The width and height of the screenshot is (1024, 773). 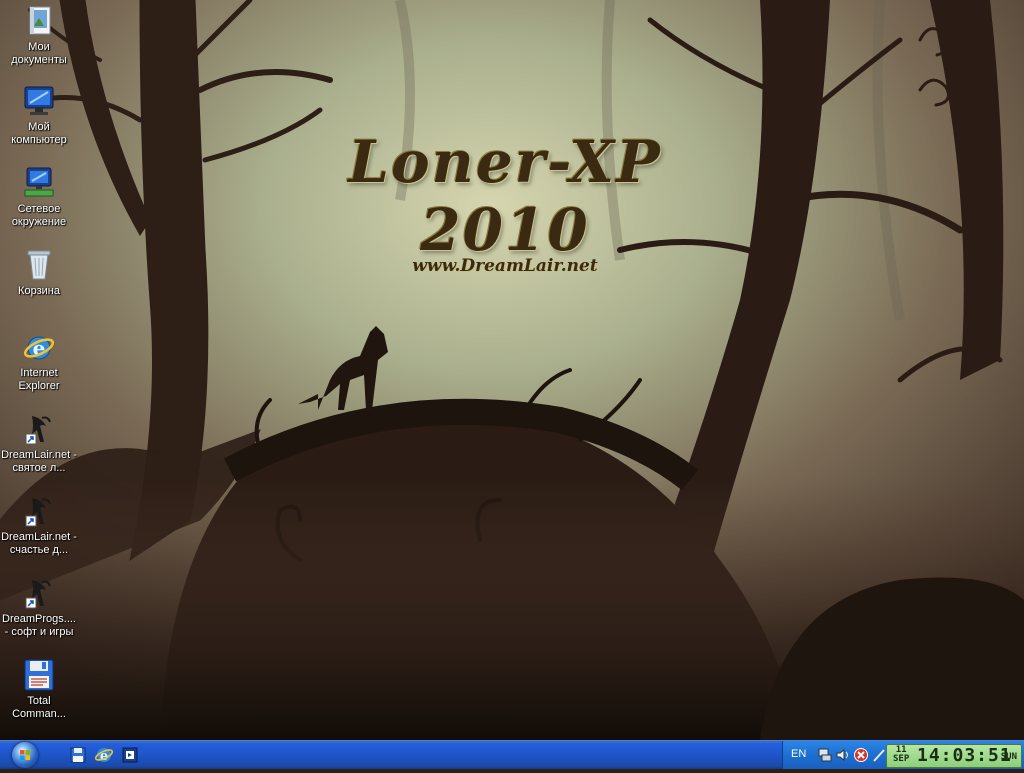 What do you see at coordinates (39, 101) in the screenshot?
I see `my-computer-icon` at bounding box center [39, 101].